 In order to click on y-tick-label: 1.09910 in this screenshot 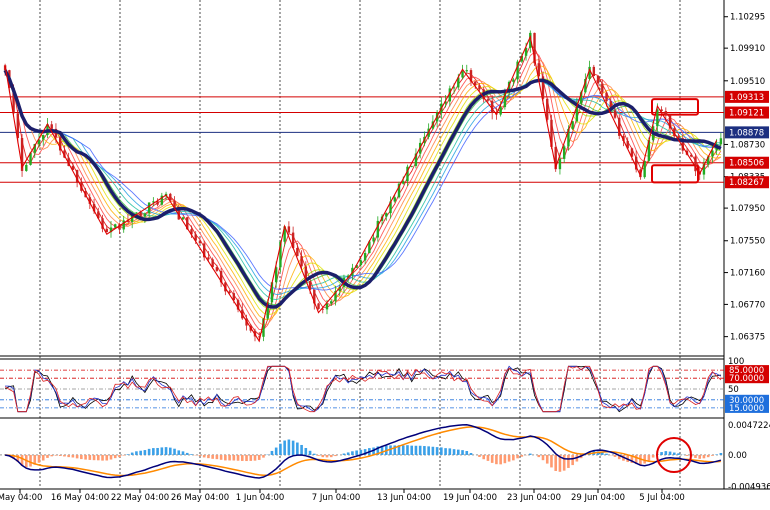, I will do `click(747, 49)`.